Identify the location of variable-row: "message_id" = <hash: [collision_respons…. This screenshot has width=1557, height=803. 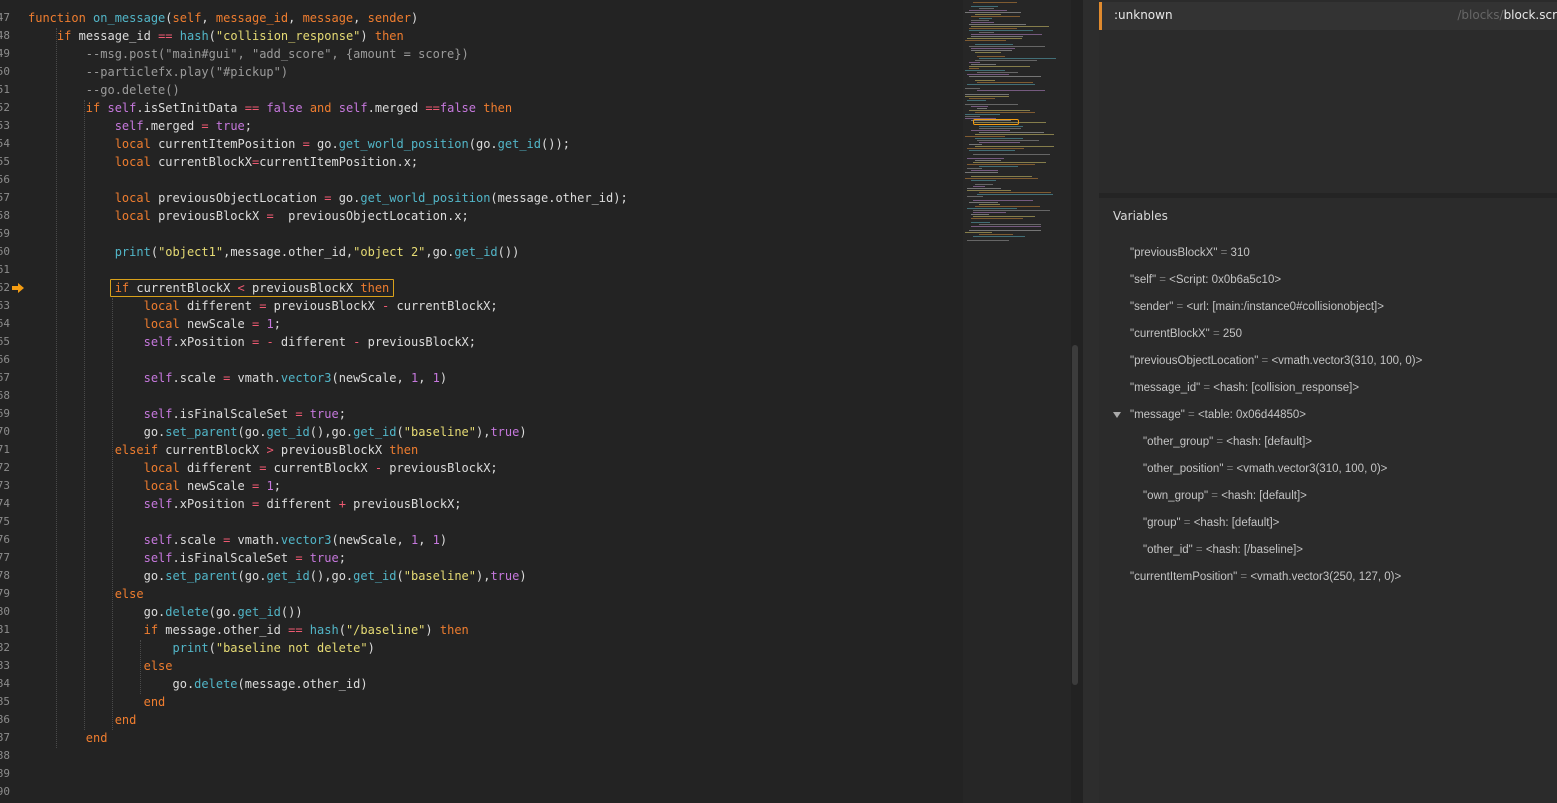
(1244, 388).